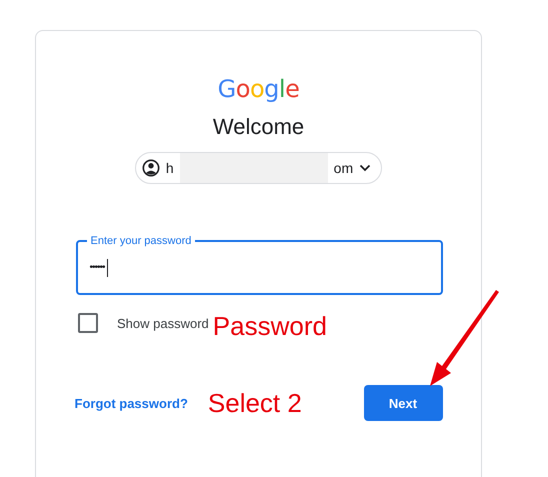 This screenshot has height=477, width=548. Describe the element at coordinates (258, 127) in the screenshot. I see `heading: Welcome` at that location.